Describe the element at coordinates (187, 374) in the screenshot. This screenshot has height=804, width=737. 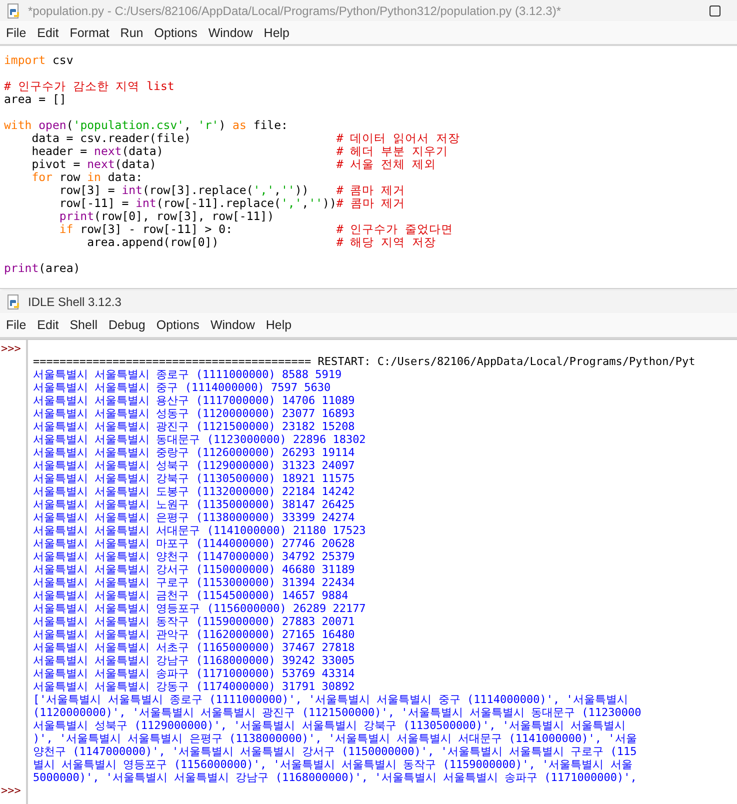
I see `output-line: 서울특별시 서울특별시 종로구 (1111000000) 8588 5919` at that location.